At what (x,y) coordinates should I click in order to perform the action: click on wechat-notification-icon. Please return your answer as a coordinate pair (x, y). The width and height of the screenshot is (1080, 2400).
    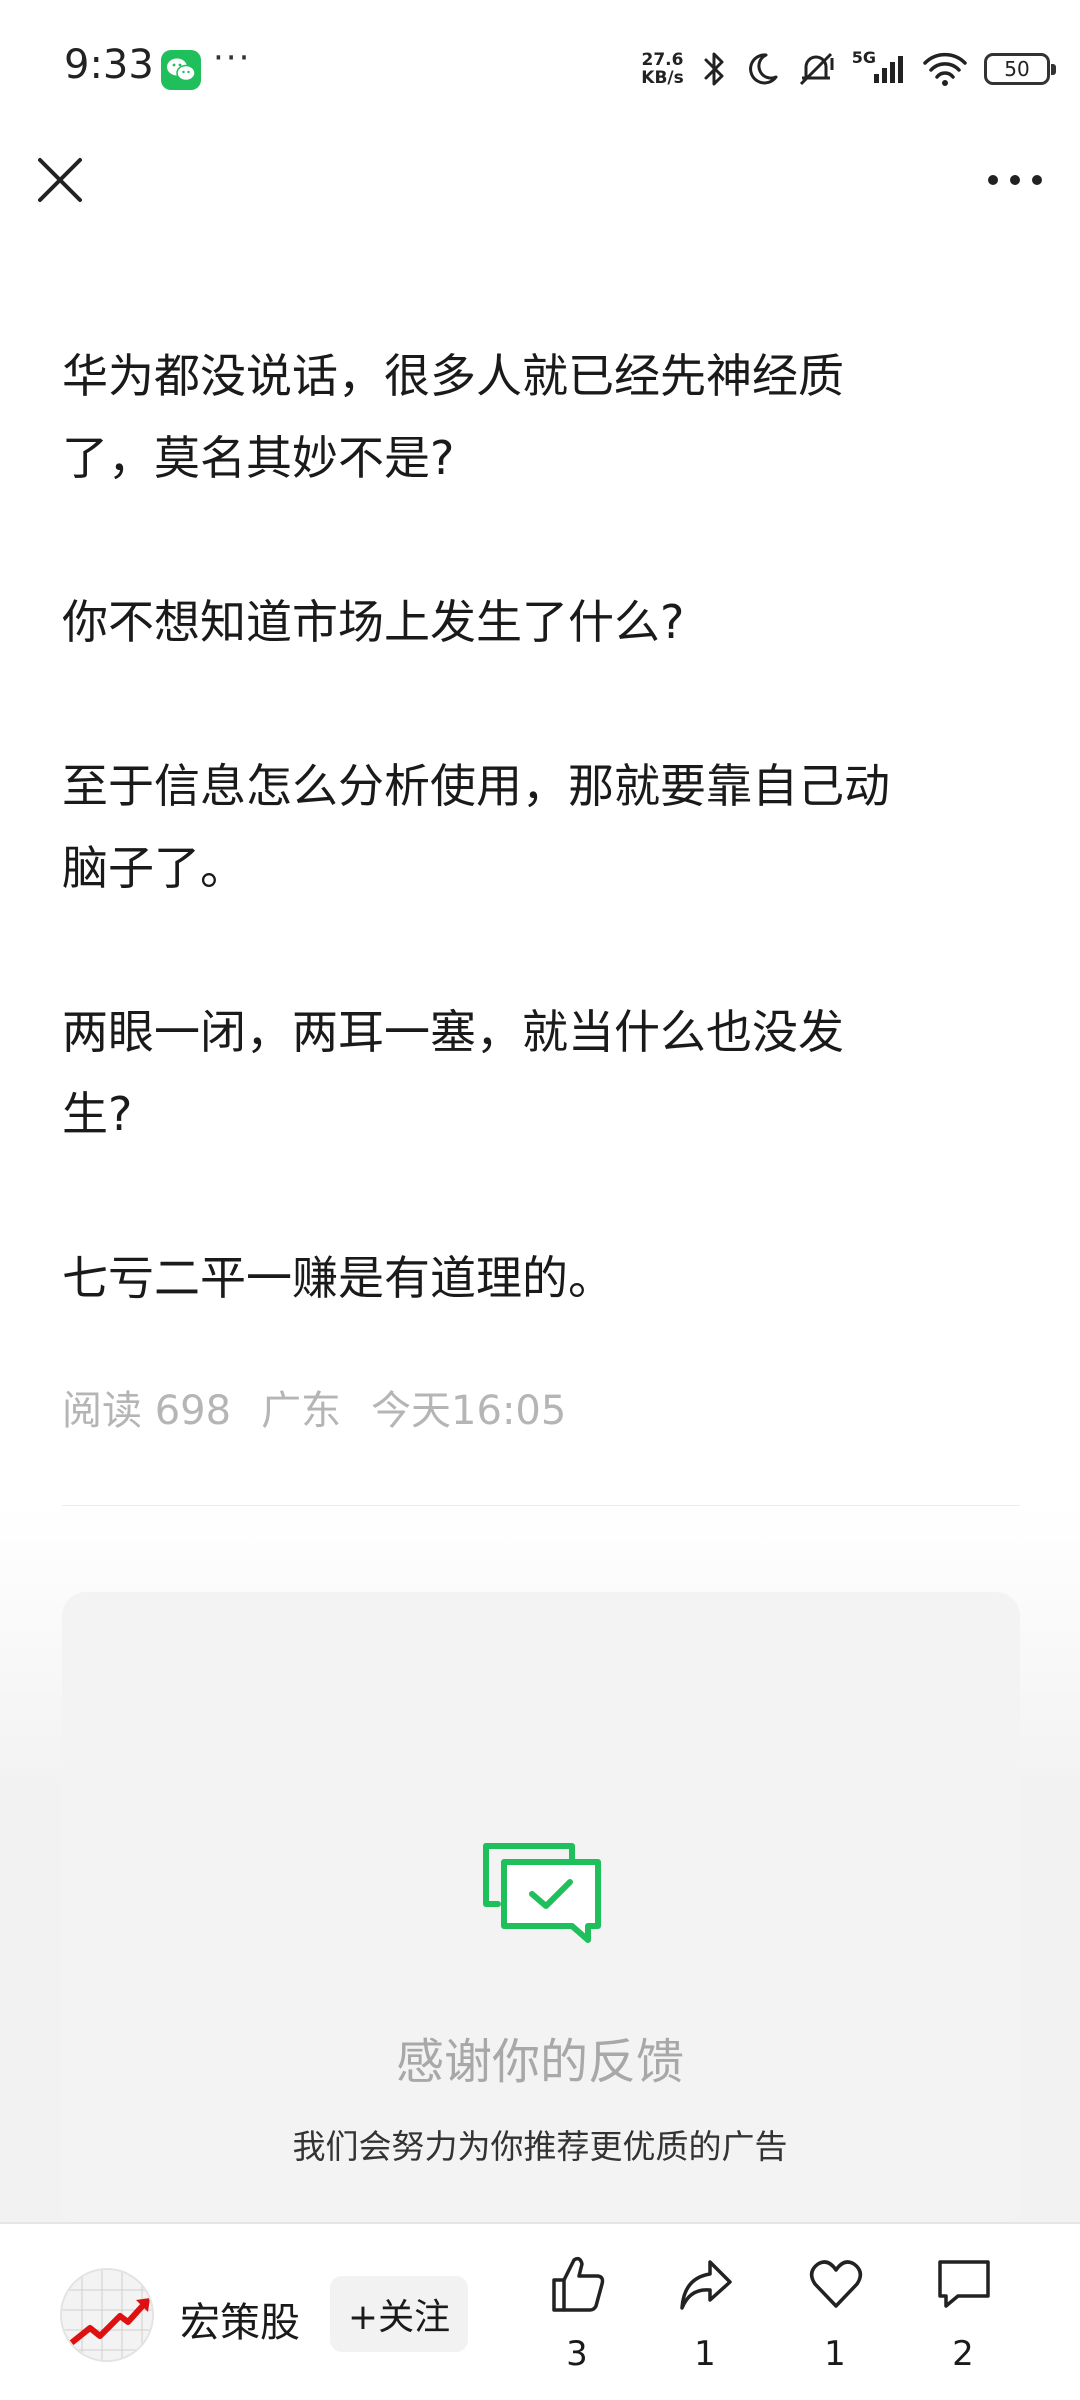
    Looking at the image, I should click on (181, 70).